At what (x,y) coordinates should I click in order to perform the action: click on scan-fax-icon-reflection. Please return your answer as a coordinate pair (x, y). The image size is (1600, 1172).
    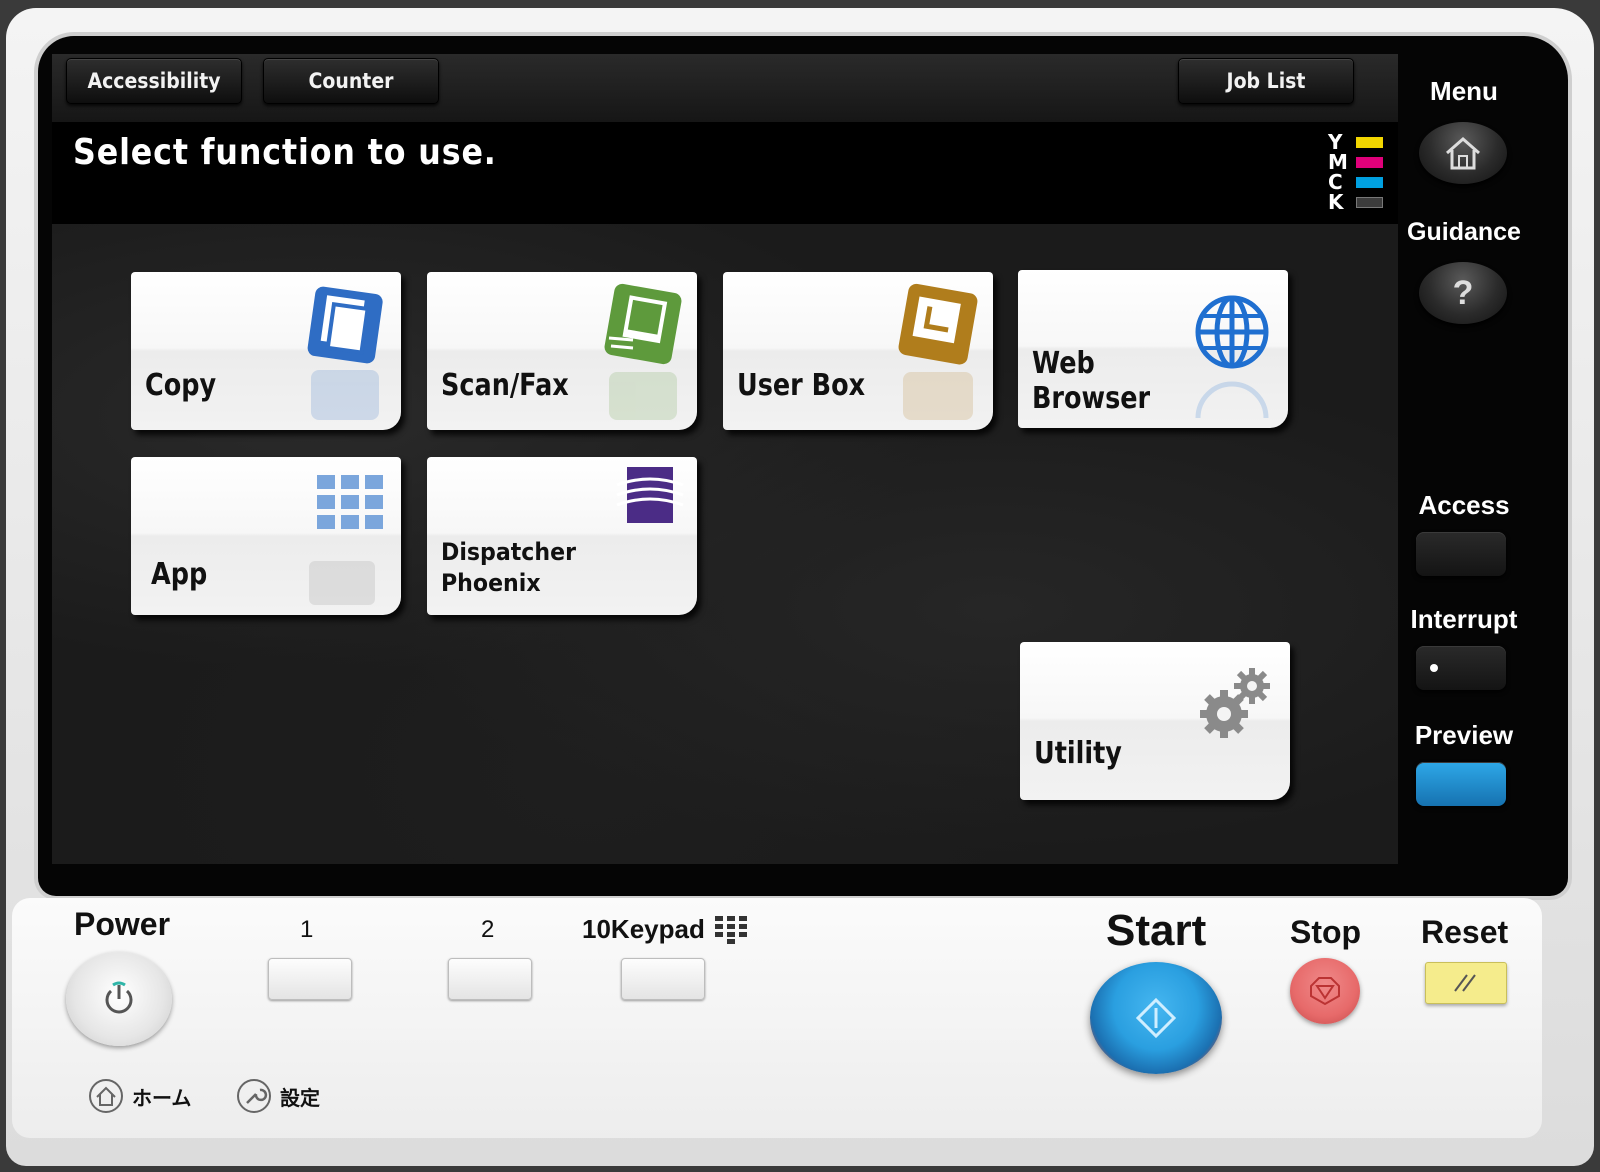
    Looking at the image, I should click on (643, 396).